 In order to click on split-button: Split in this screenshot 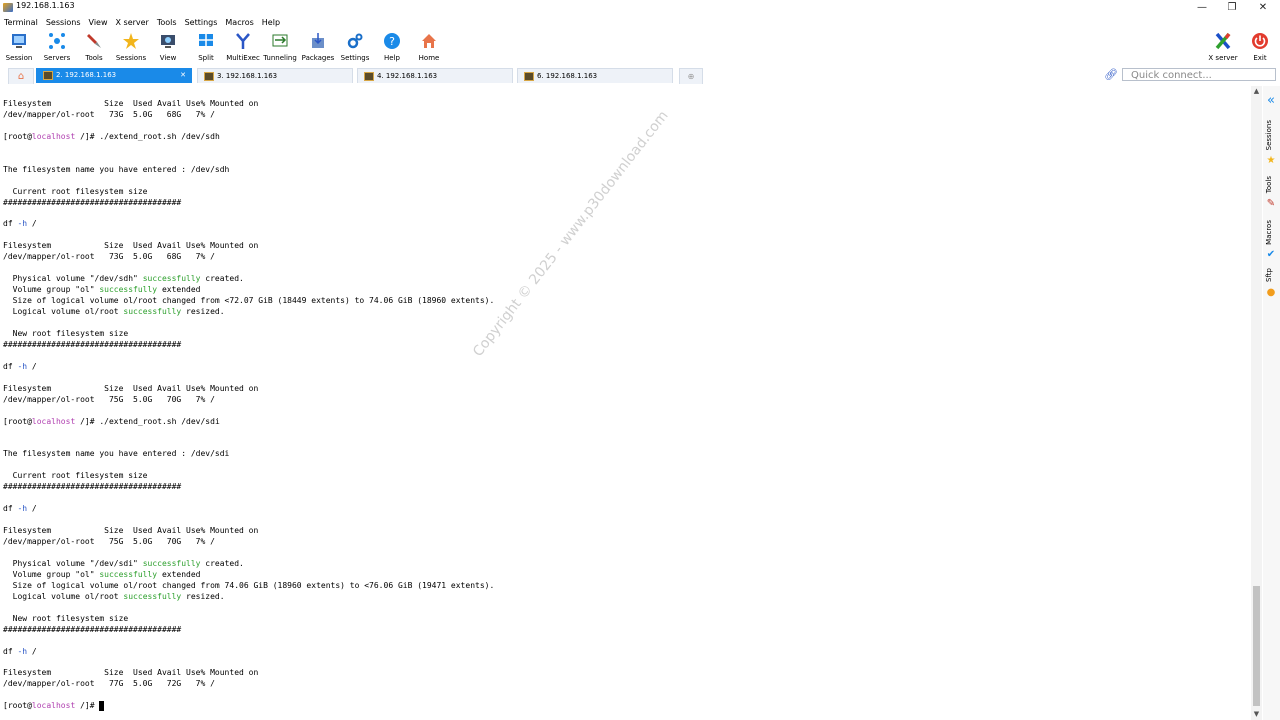, I will do `click(206, 48)`.